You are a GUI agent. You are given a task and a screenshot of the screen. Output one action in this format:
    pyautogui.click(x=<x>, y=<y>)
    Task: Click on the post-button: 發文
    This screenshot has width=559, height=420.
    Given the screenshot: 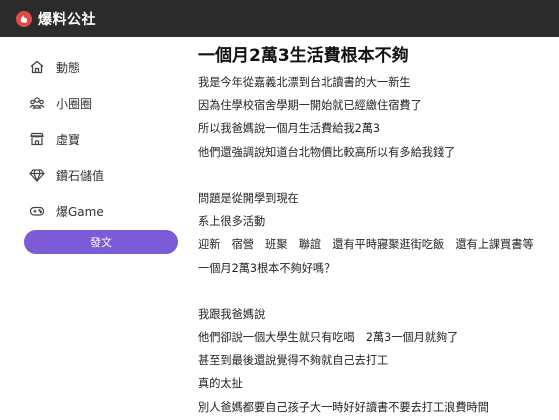 What is the action you would take?
    pyautogui.click(x=101, y=242)
    